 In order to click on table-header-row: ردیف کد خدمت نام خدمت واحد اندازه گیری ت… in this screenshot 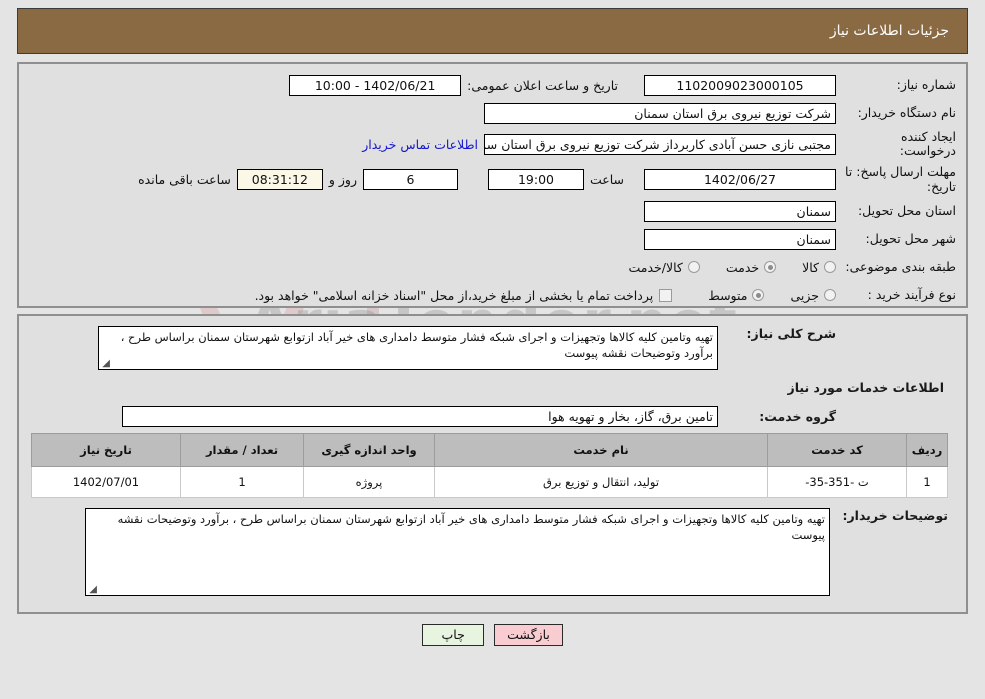, I will do `click(489, 450)`.